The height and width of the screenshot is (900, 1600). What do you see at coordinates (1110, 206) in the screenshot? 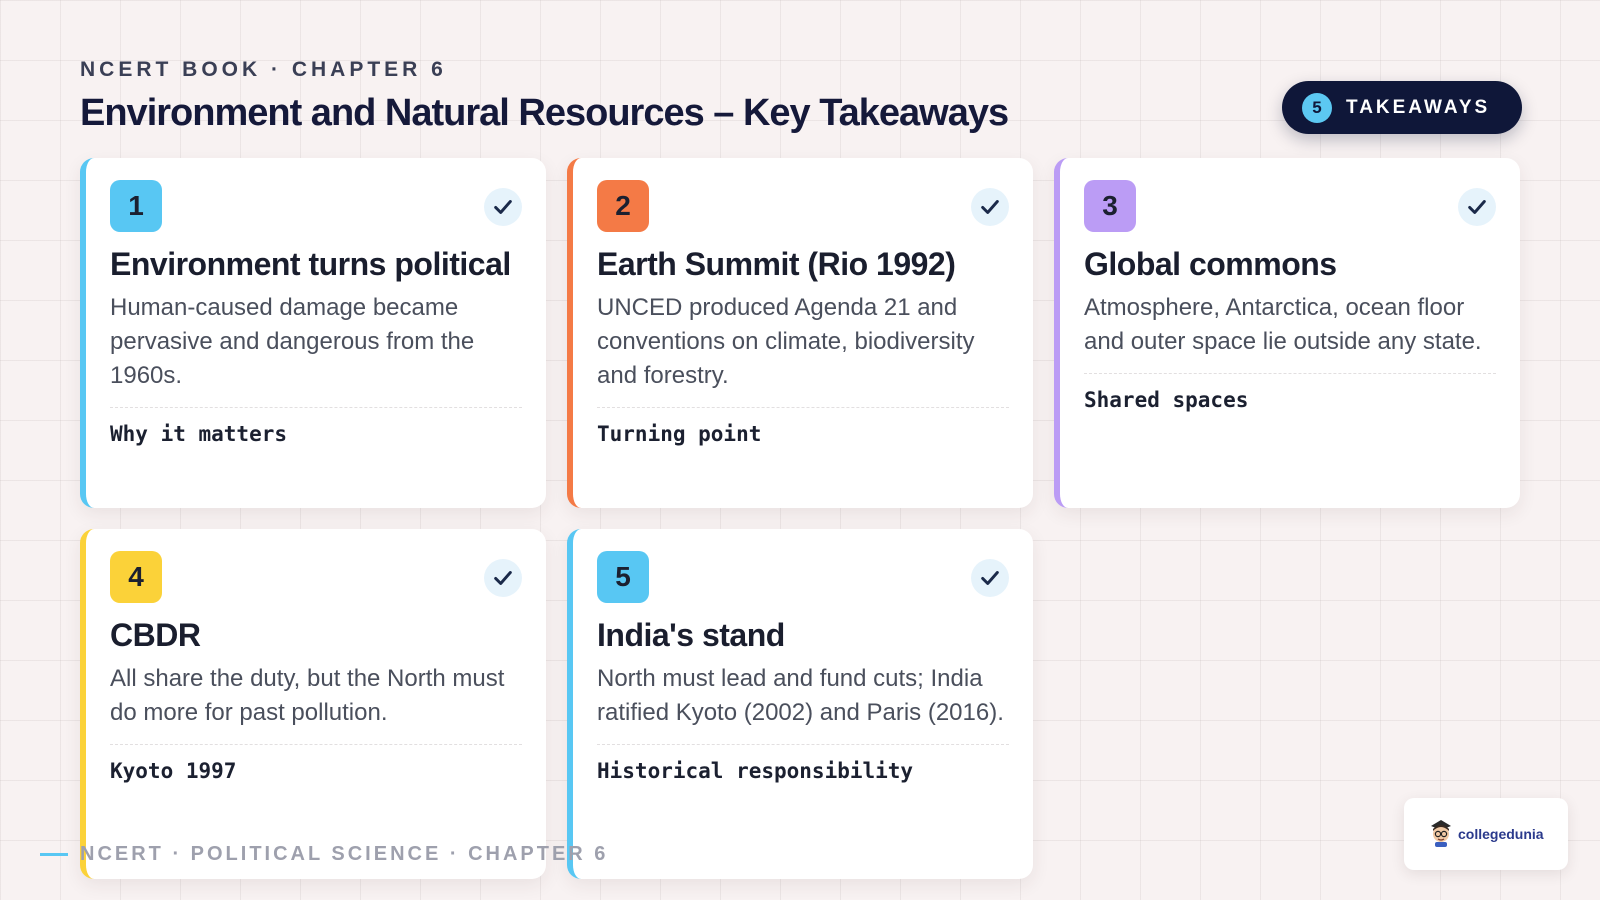
I see `card-number: 3` at bounding box center [1110, 206].